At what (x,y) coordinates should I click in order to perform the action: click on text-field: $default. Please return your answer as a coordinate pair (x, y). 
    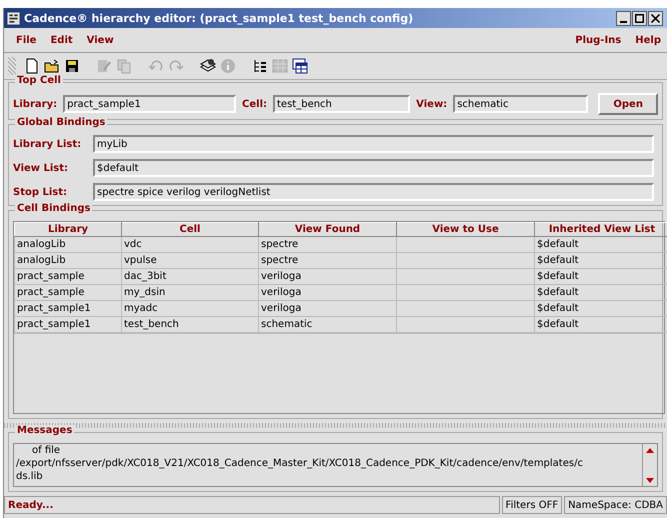
    Looking at the image, I should click on (373, 168).